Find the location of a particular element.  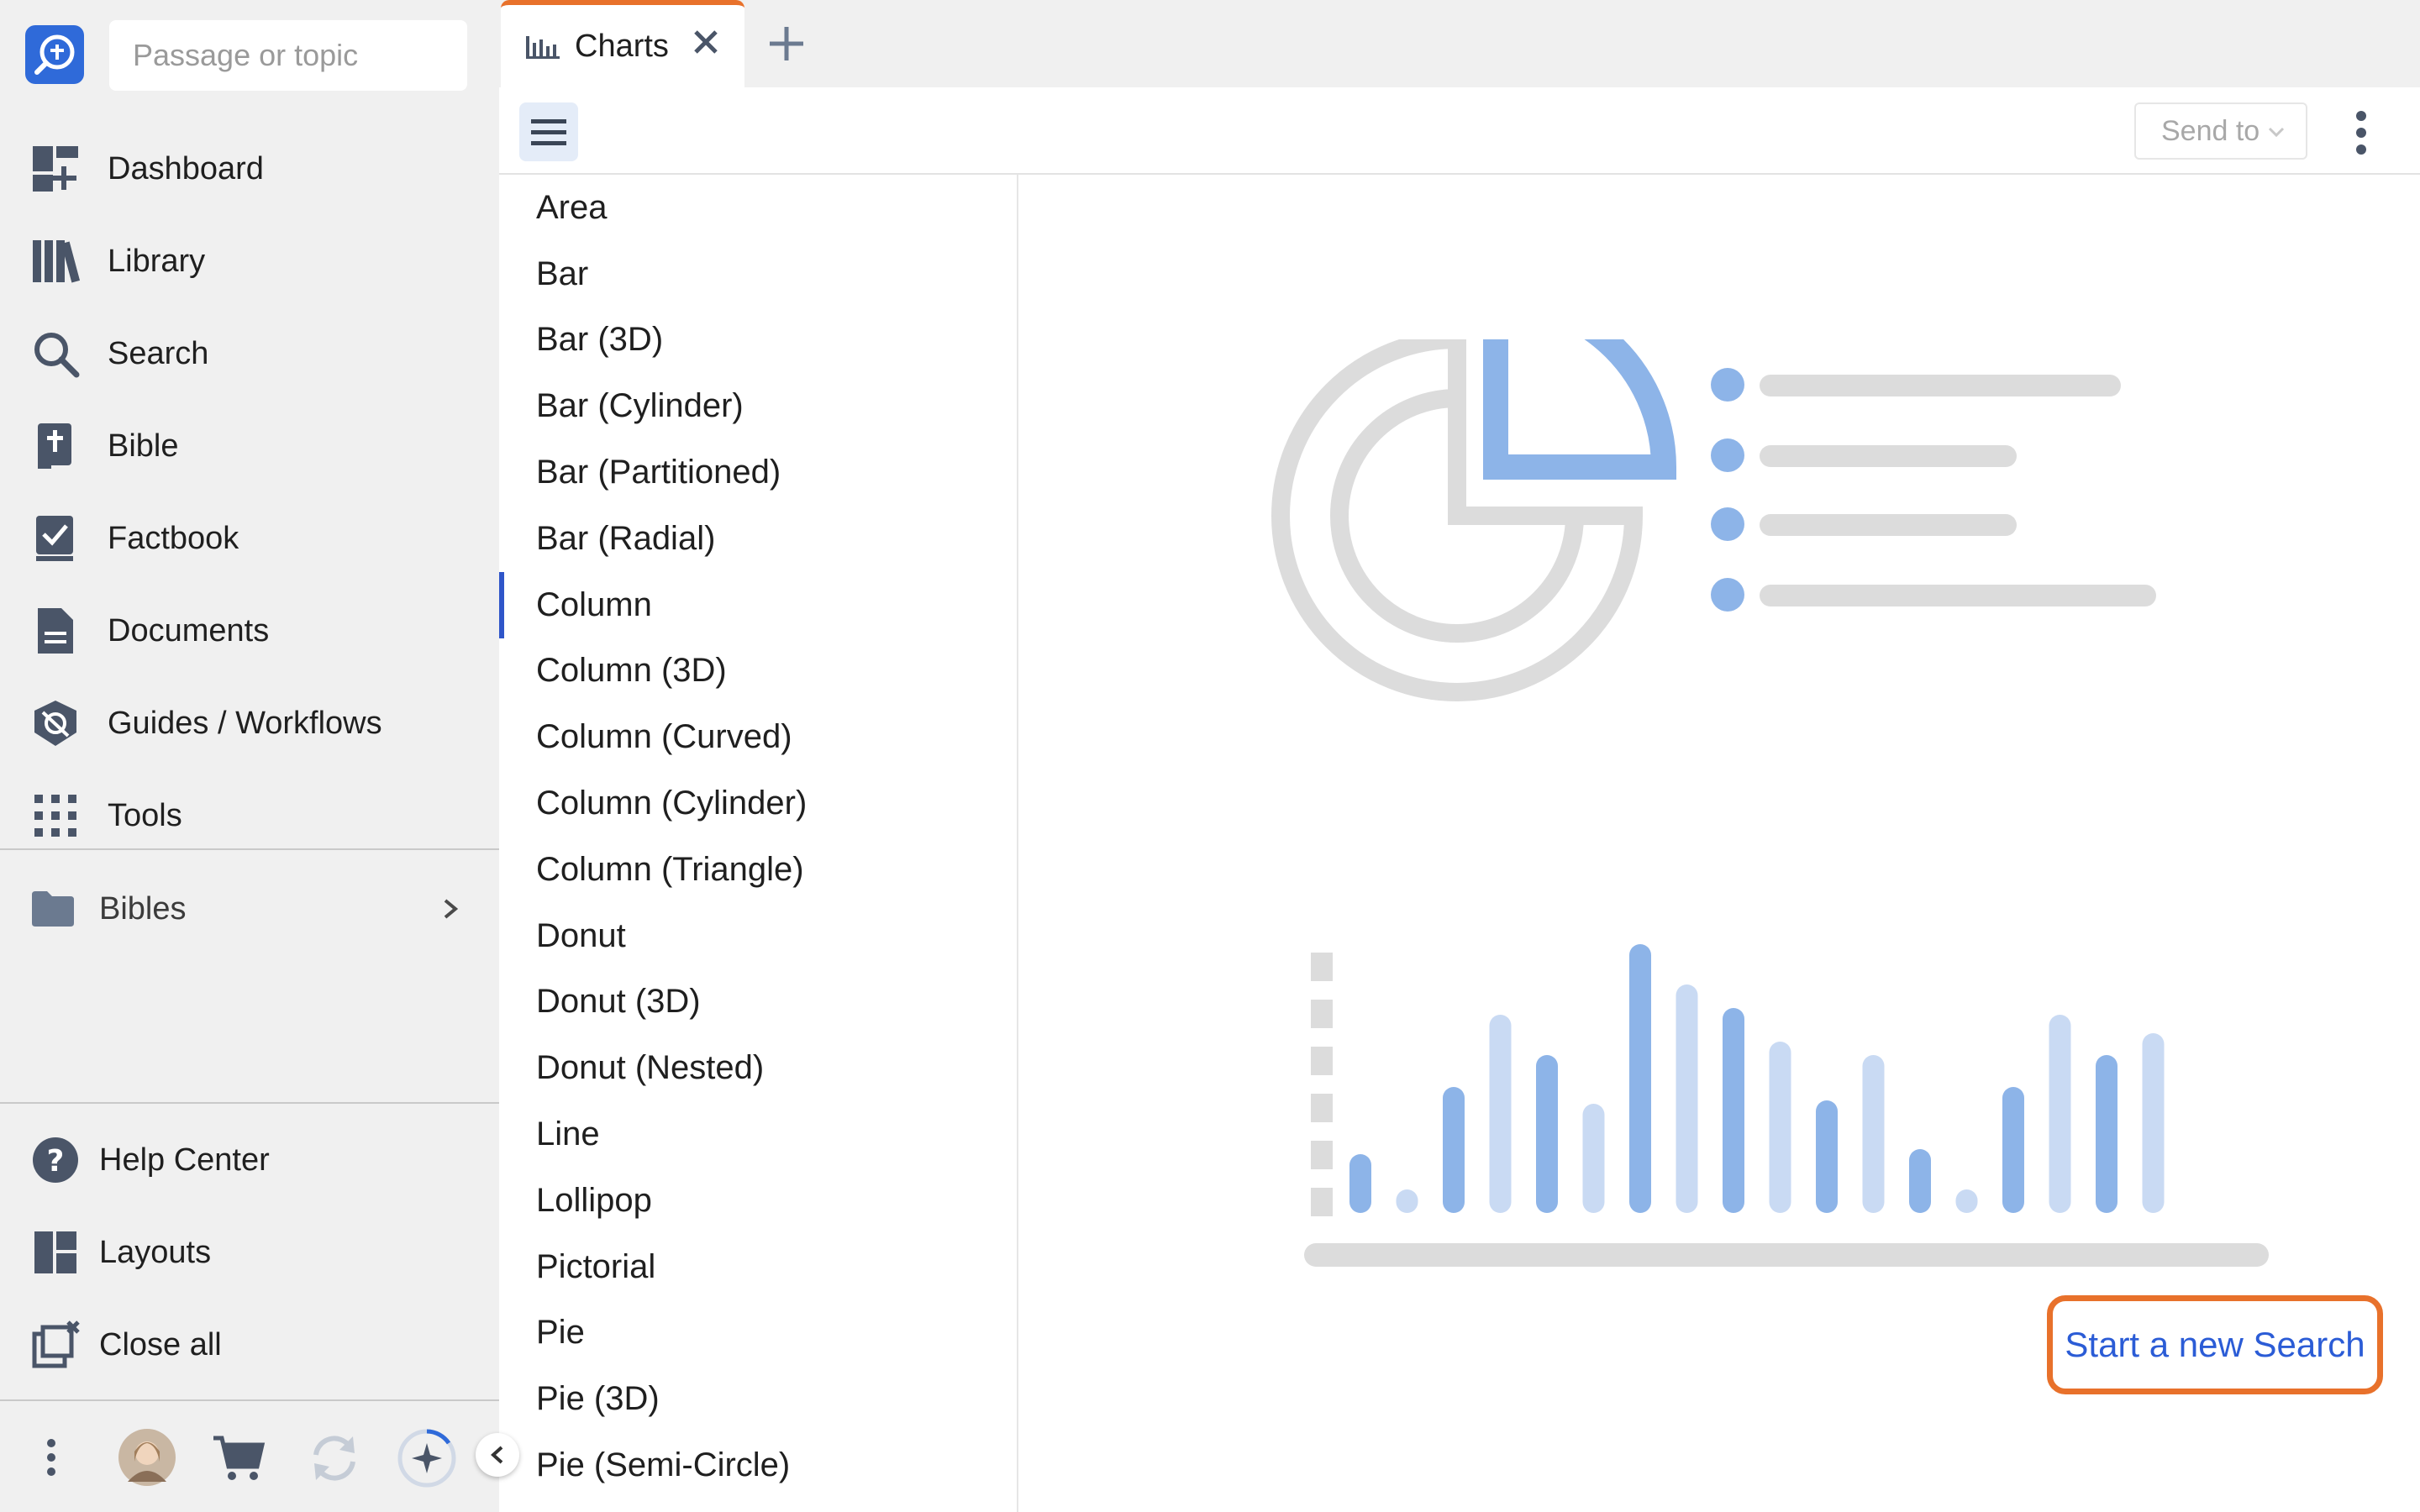

chevron-right-icon is located at coordinates (450, 909).